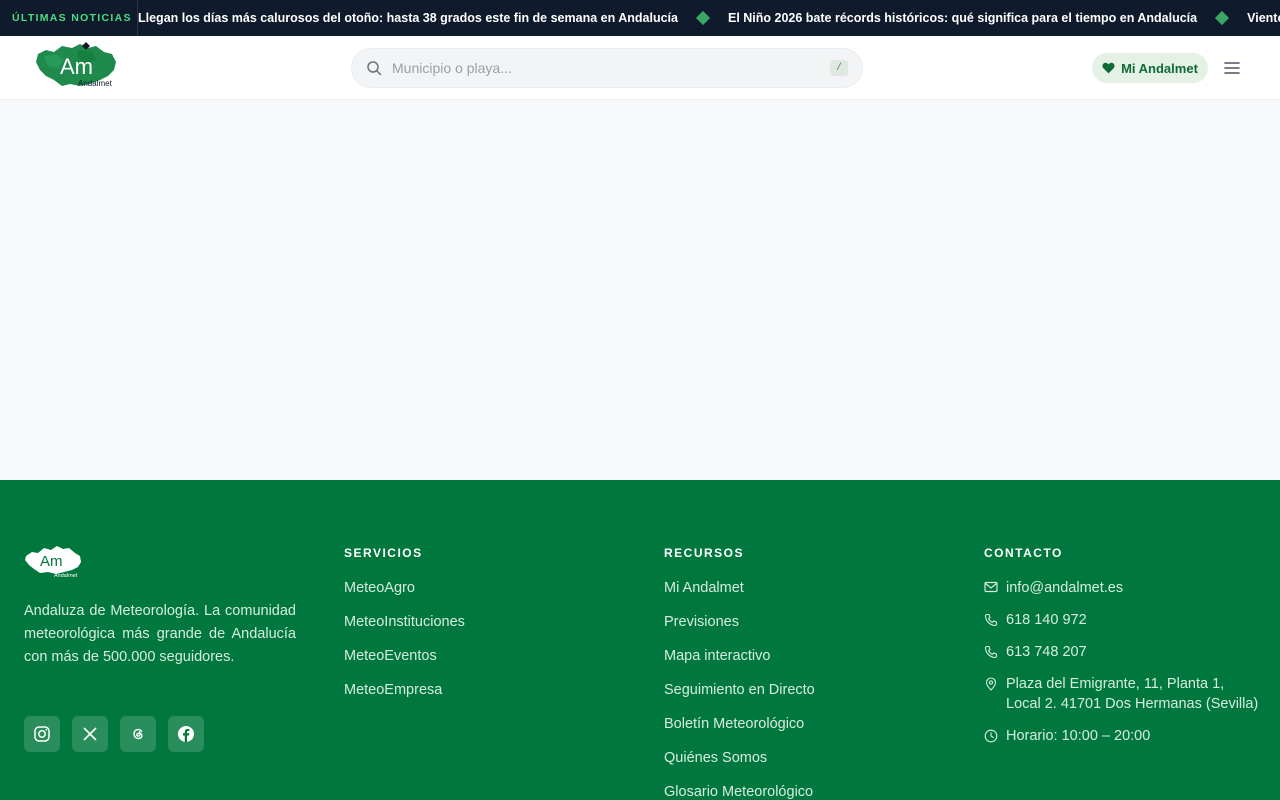 The image size is (1280, 800). What do you see at coordinates (393, 690) in the screenshot?
I see `meteoempresa-link: MeteoEmpresa` at bounding box center [393, 690].